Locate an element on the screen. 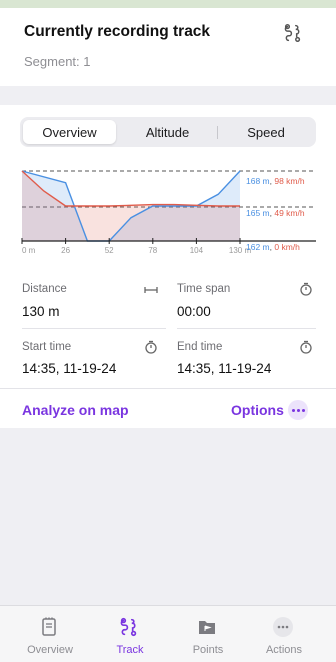  chart-type-segmented-control: Overview Altitude Speed is located at coordinates (168, 132).